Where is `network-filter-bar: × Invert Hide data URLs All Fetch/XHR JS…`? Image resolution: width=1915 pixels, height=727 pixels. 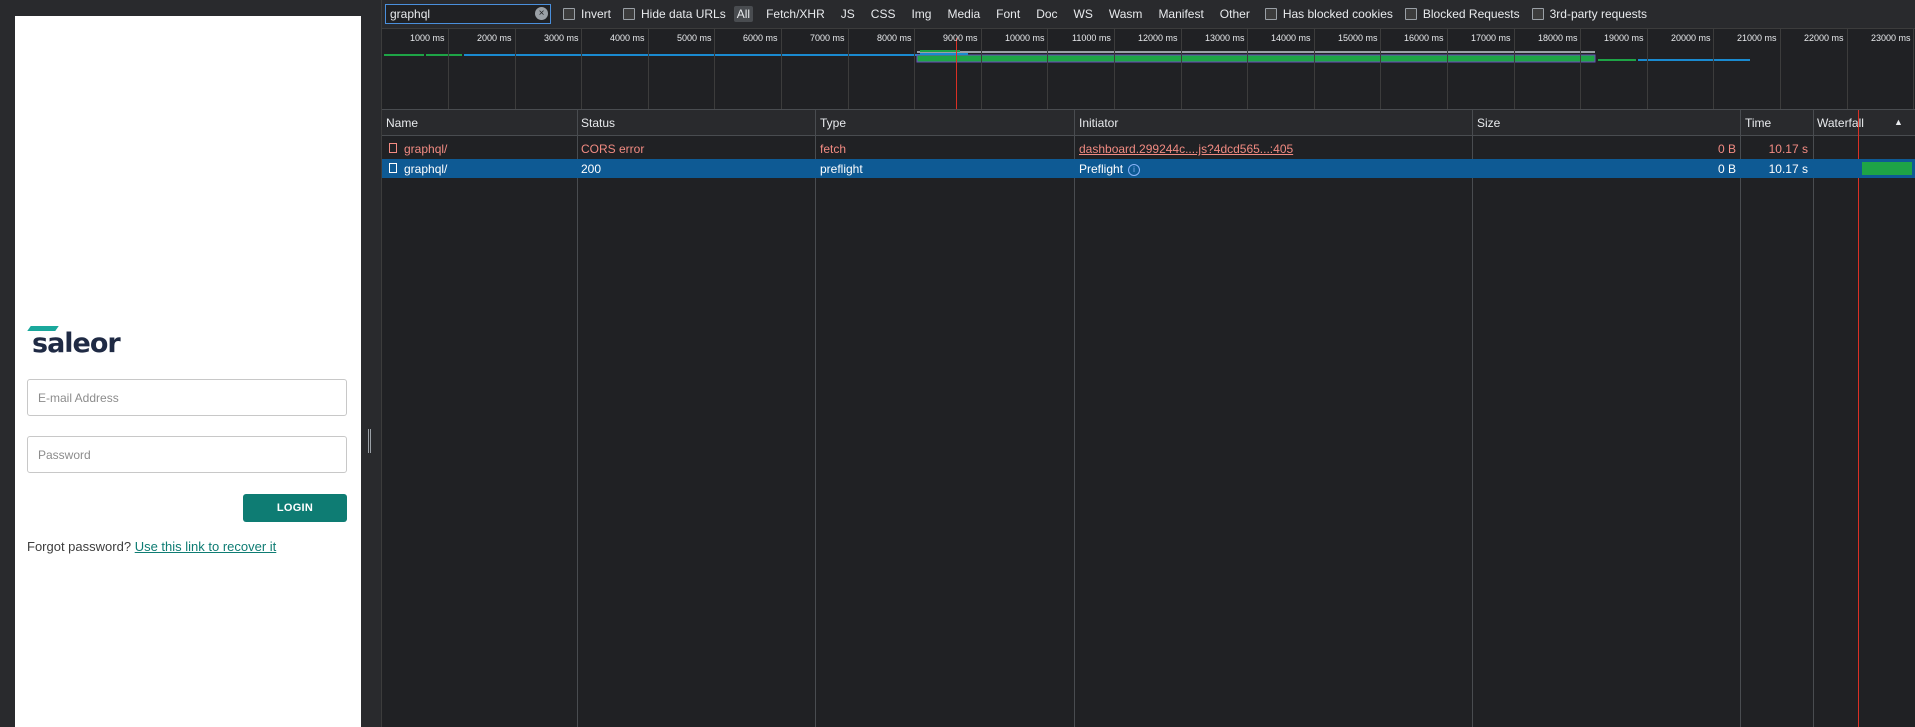 network-filter-bar: × Invert Hide data URLs All Fetch/XHR JS… is located at coordinates (1148, 14).